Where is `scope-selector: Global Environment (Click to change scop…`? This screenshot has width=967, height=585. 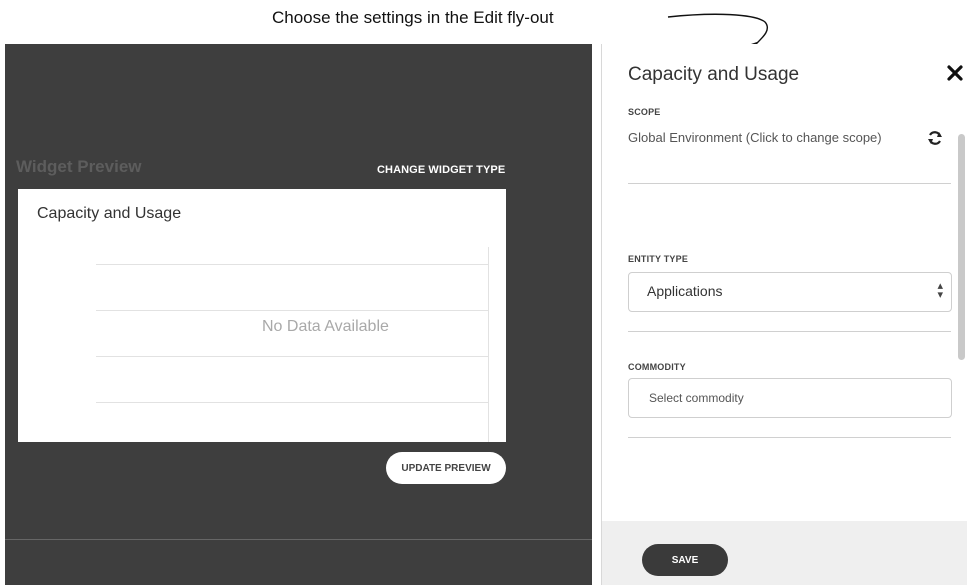 scope-selector: Global Environment (Click to change scop… is located at coordinates (755, 137).